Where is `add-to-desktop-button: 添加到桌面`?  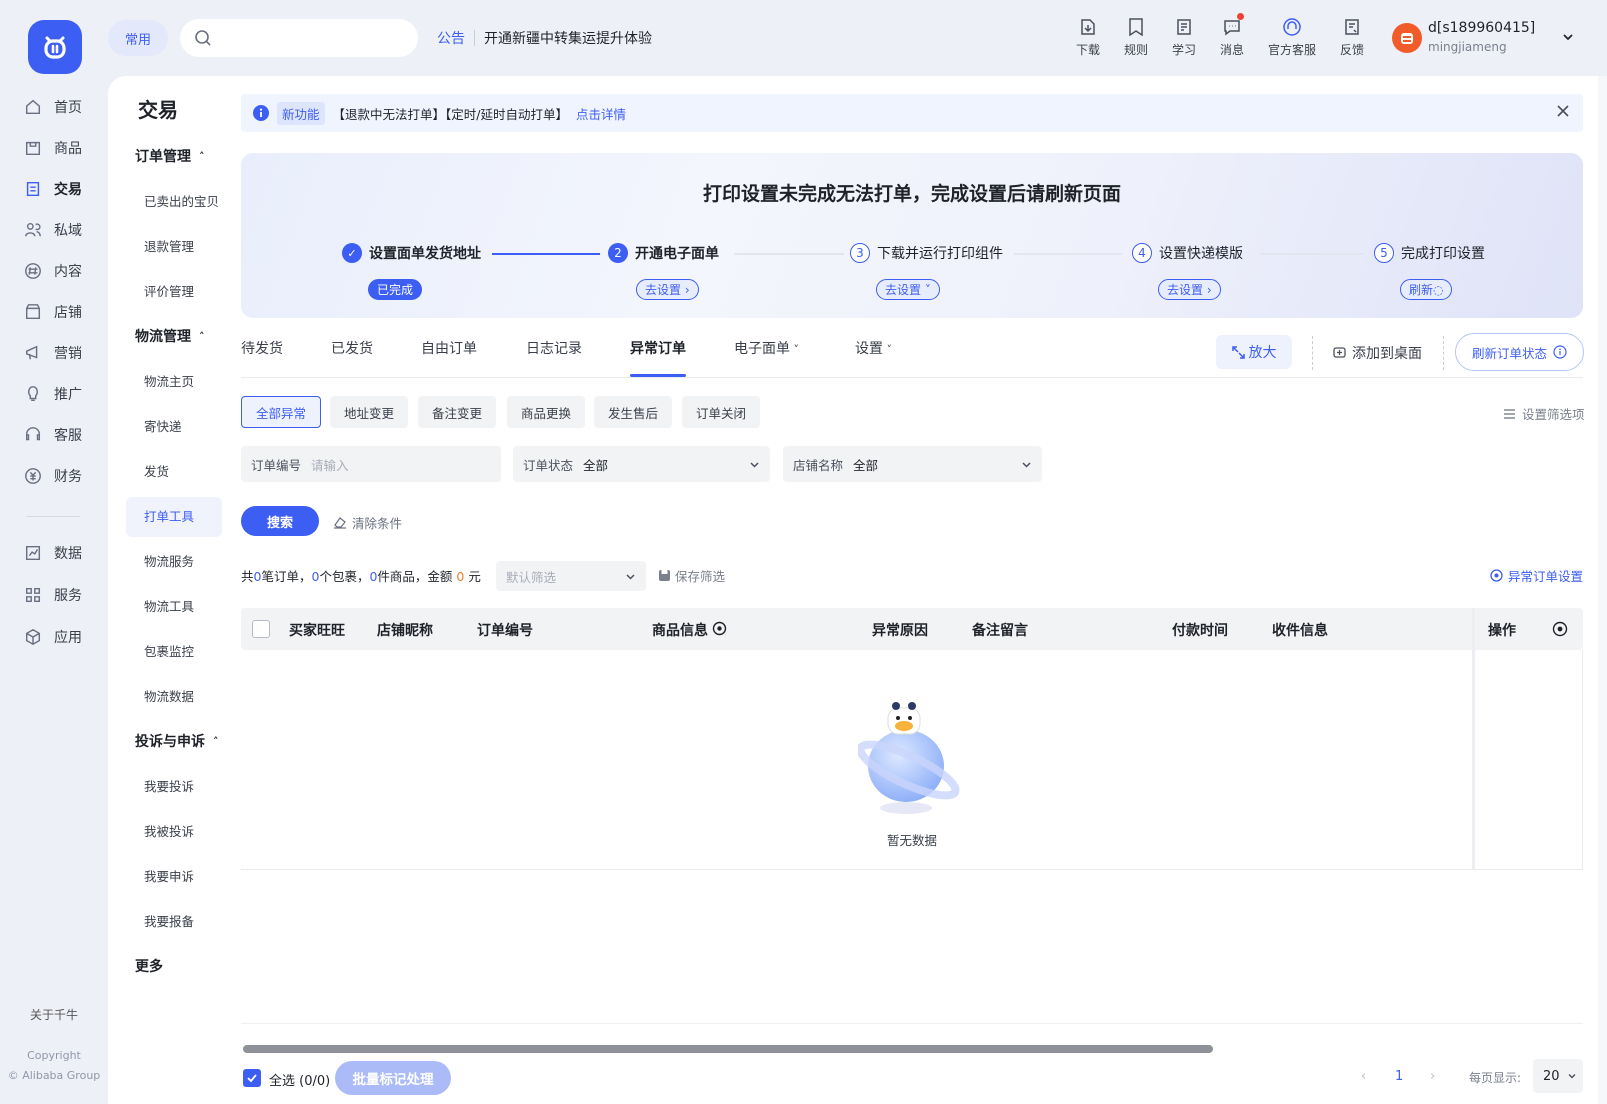 add-to-desktop-button: 添加到桌面 is located at coordinates (1377, 353).